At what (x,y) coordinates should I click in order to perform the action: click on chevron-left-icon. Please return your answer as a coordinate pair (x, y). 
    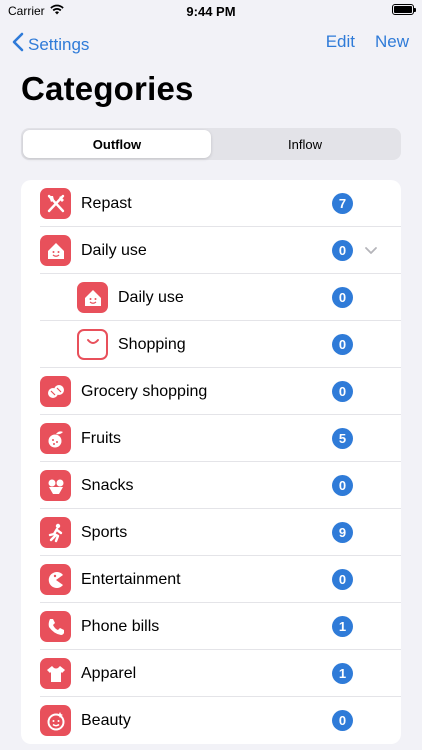
    Looking at the image, I should click on (18, 44).